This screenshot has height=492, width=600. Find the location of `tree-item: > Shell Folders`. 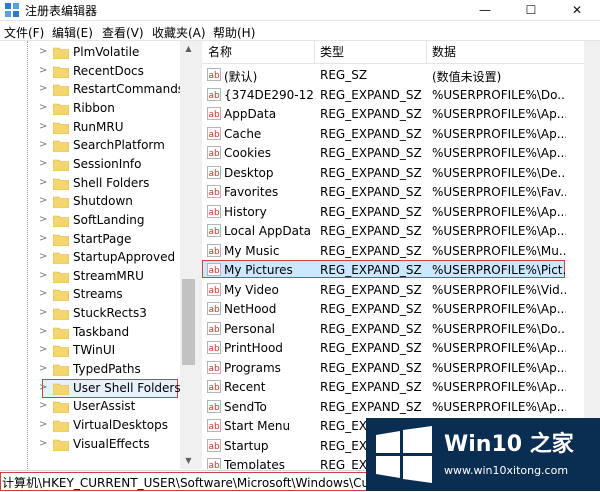

tree-item: > Shell Folders is located at coordinates (90, 183).